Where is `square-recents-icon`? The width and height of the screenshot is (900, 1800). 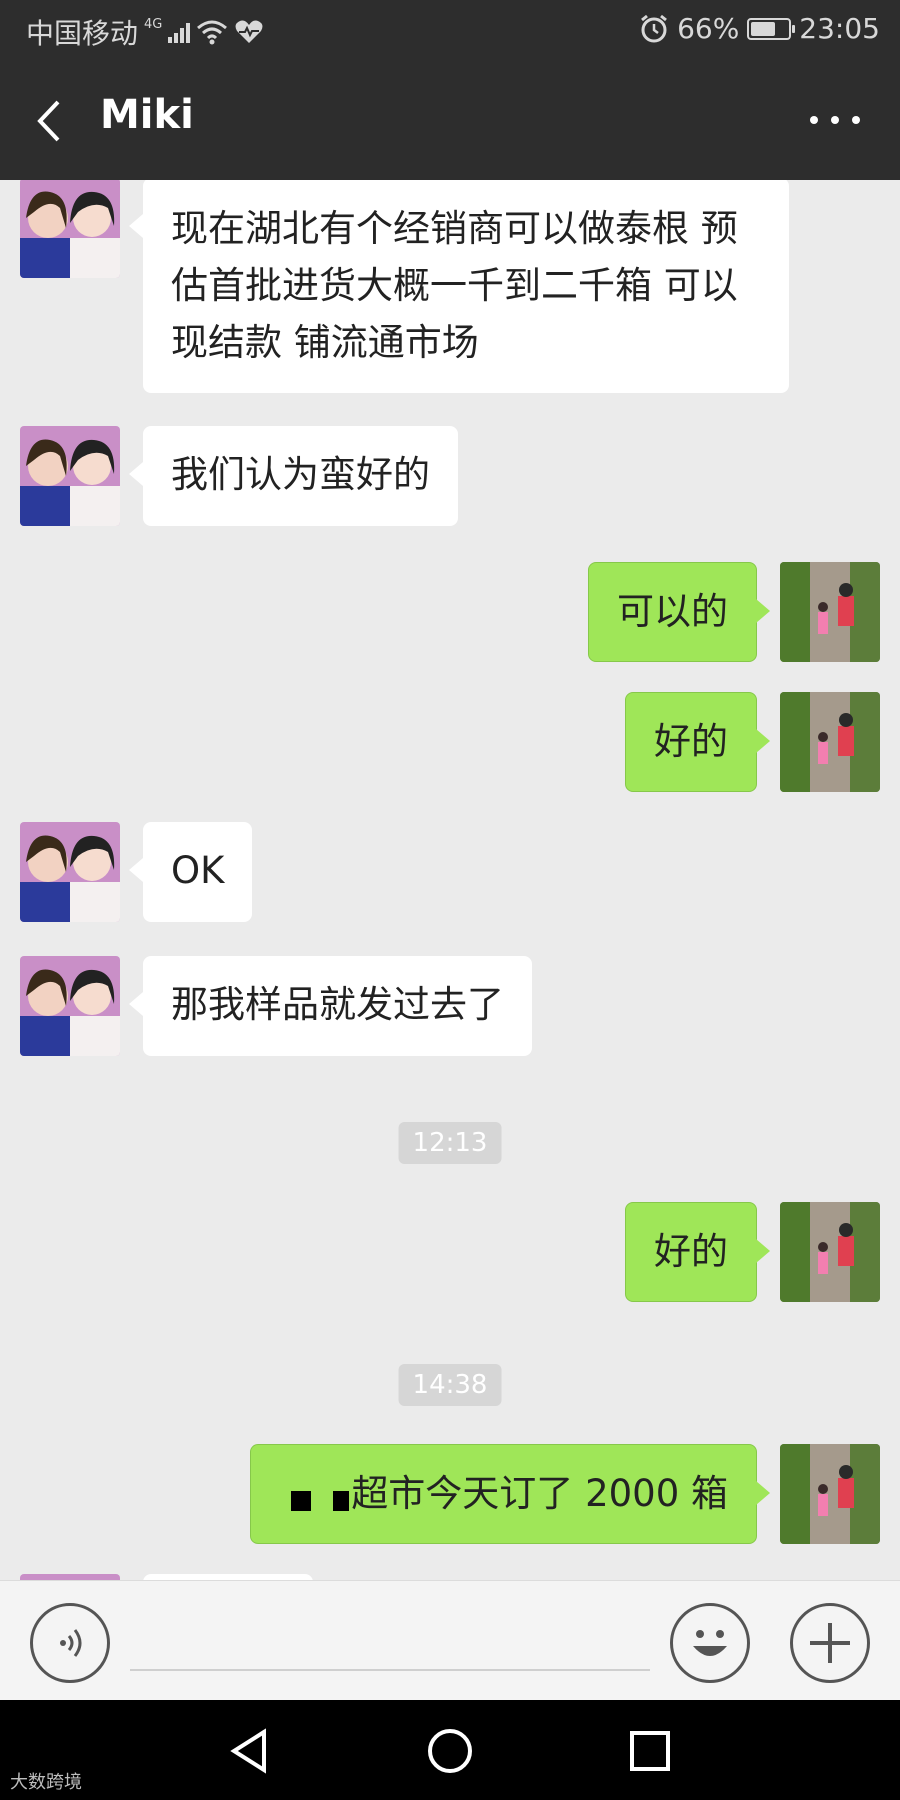 square-recents-icon is located at coordinates (650, 1751).